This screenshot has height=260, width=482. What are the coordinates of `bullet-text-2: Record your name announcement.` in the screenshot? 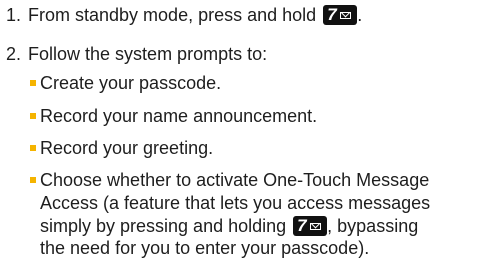 It's located at (179, 116).